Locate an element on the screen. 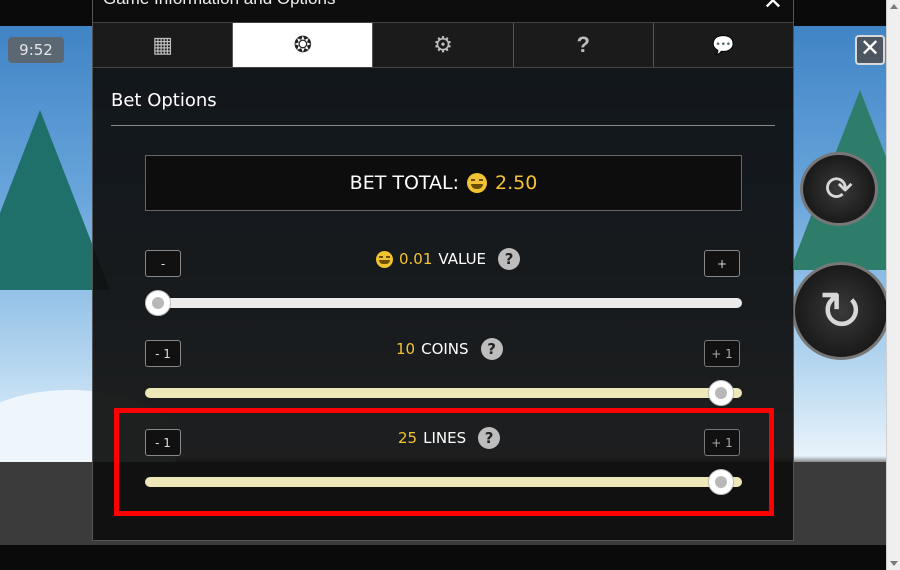 This screenshot has width=900, height=570. value-label-group: 0.01 VALUE ? is located at coordinates (448, 259).